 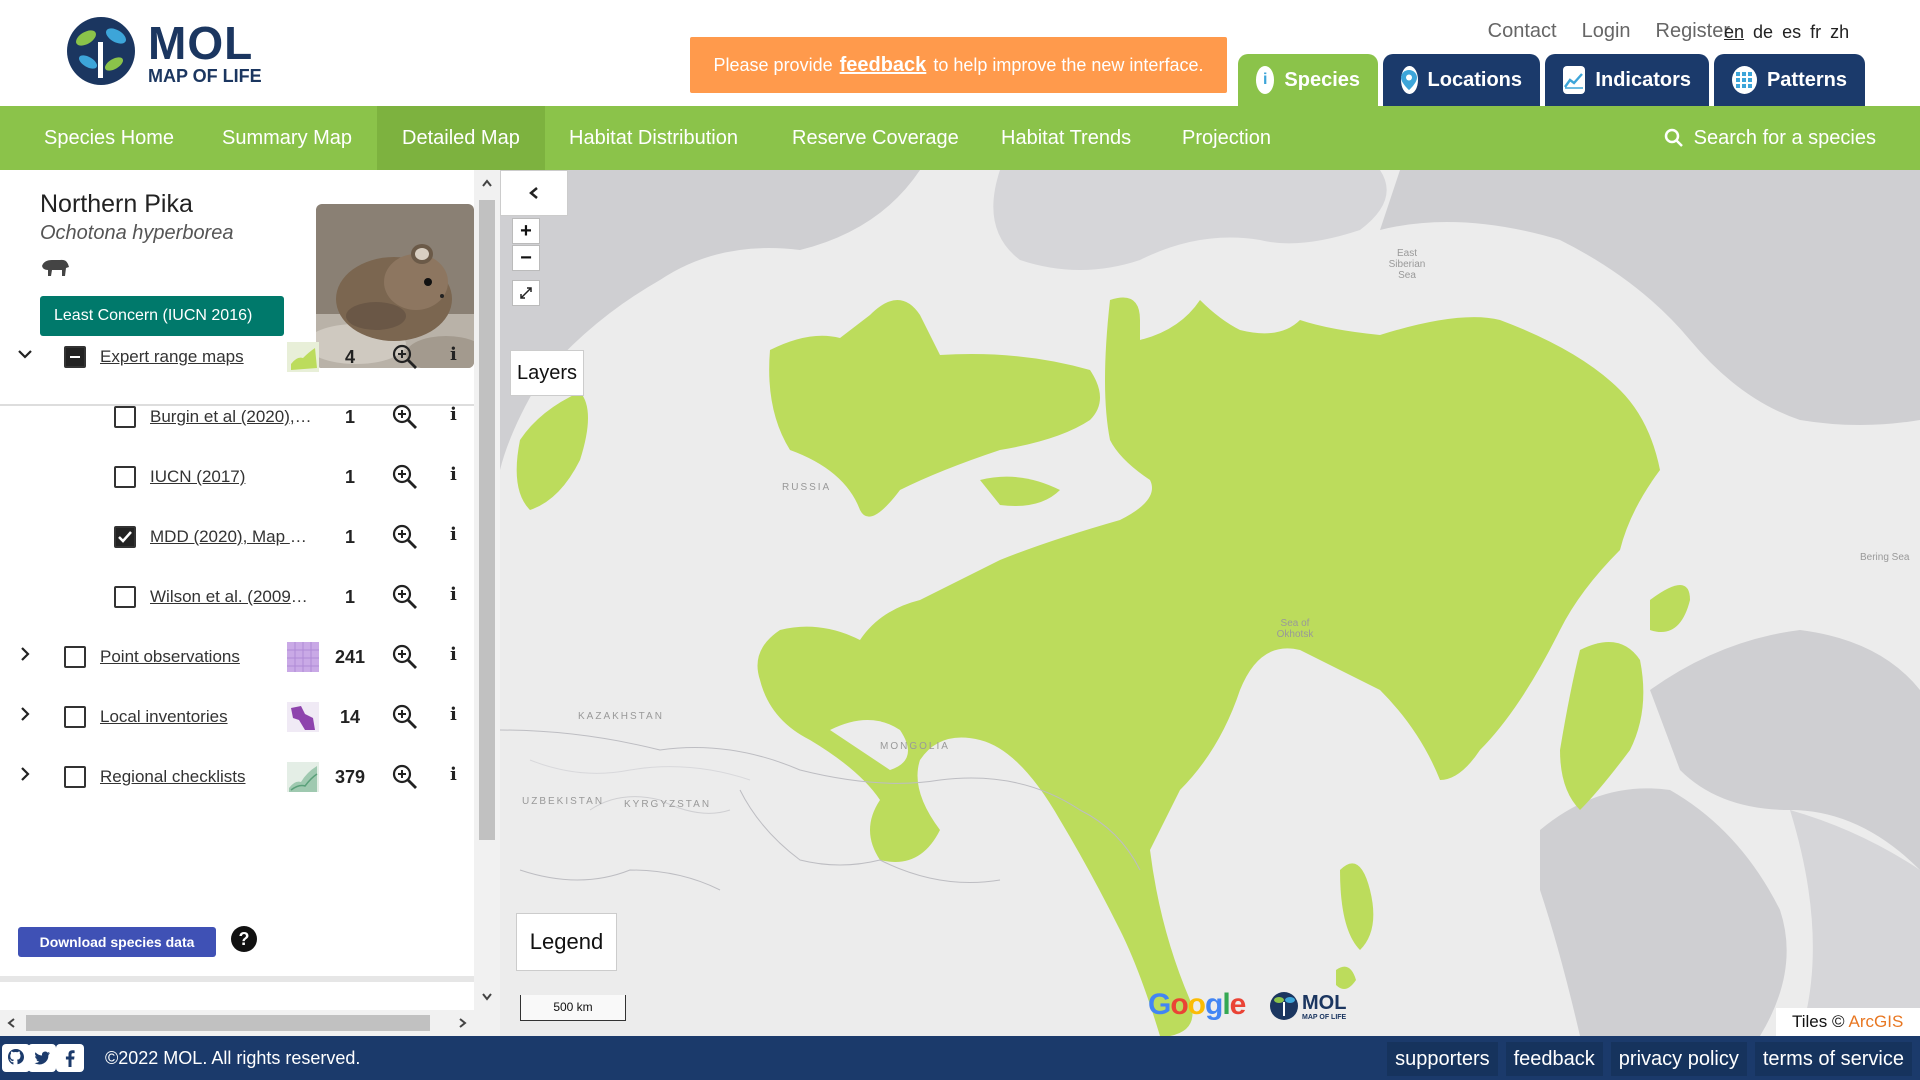 What do you see at coordinates (1606, 31) in the screenshot?
I see `login-link: Login` at bounding box center [1606, 31].